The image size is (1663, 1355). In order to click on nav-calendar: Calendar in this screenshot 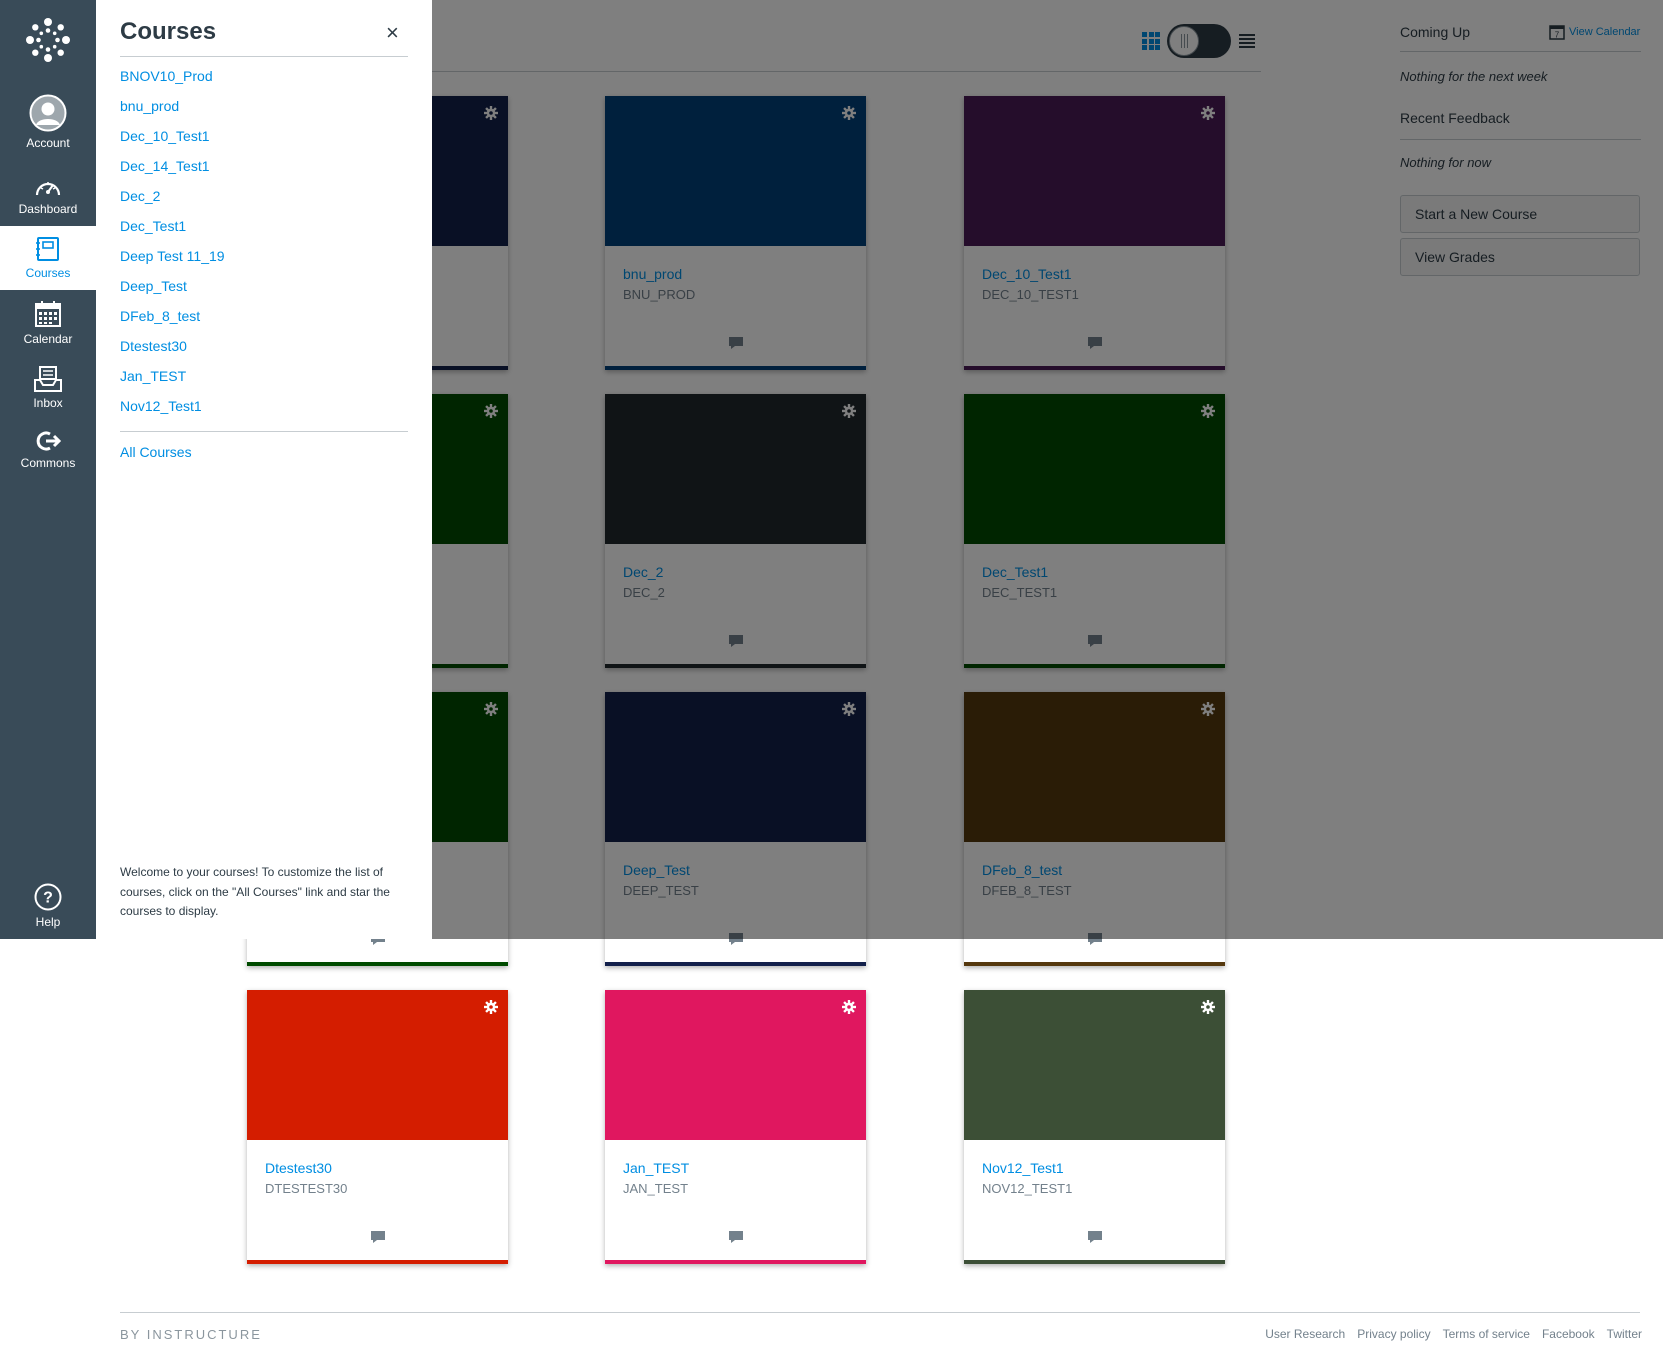, I will do `click(48, 323)`.